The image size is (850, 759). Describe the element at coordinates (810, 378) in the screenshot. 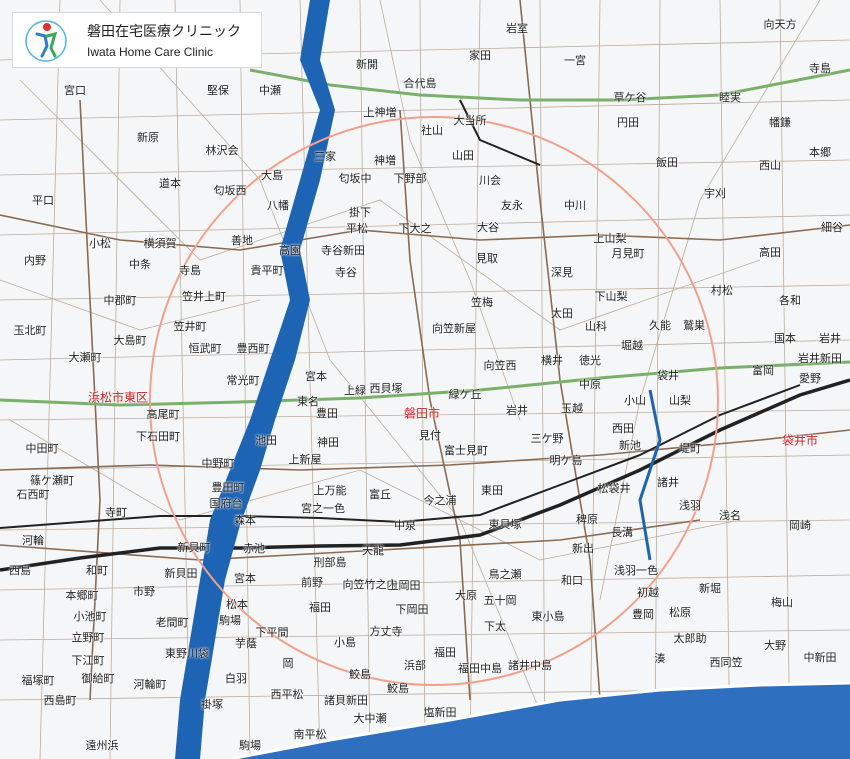

I see `place-label: 愛野` at that location.